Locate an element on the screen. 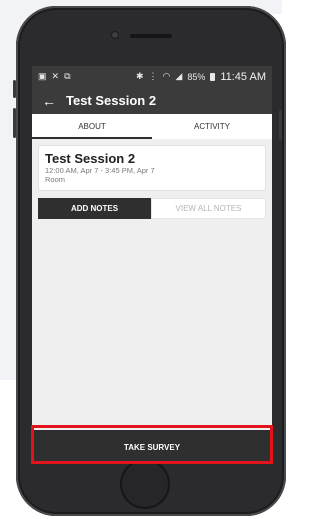 The width and height of the screenshot is (320, 519). status-bar: ▣ ✕ ⧉ ✱ ⋮ ◠ ◢ 85% 11:45 AM is located at coordinates (152, 76).